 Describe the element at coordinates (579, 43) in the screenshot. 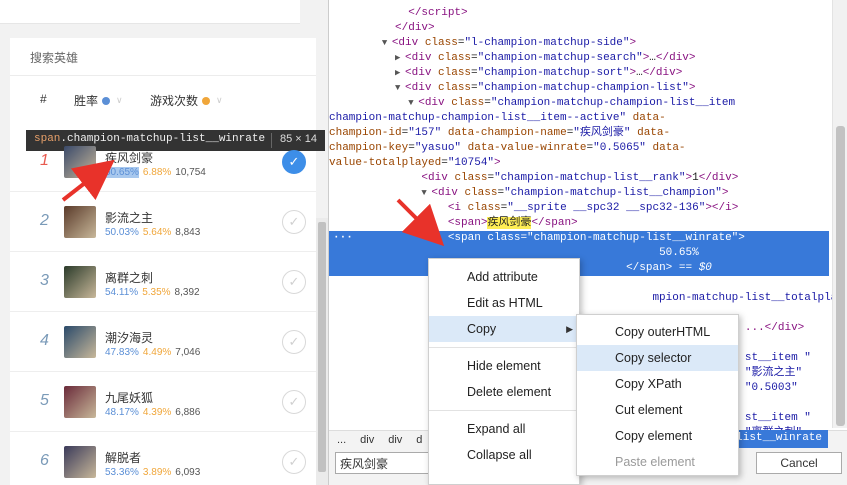

I see `code-line: ▼ <div class="l-champion-matchup-side">` at that location.